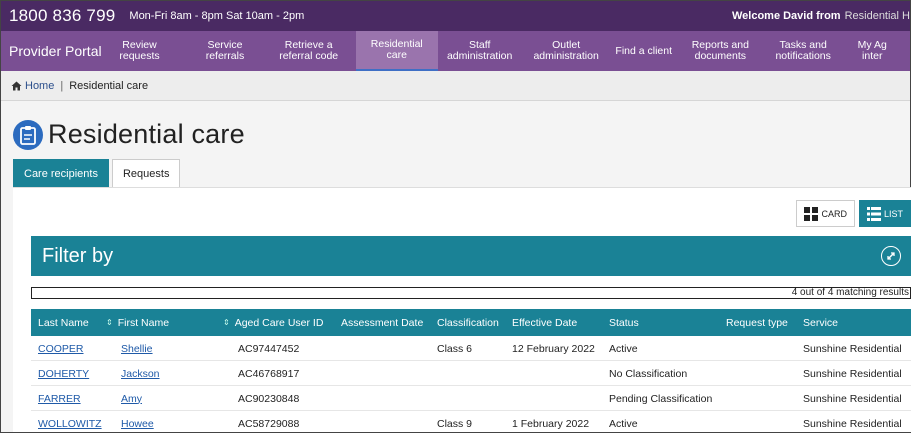 Image resolution: width=911 pixels, height=433 pixels. What do you see at coordinates (644, 51) in the screenshot?
I see `nav-find-a-client: Find a client` at bounding box center [644, 51].